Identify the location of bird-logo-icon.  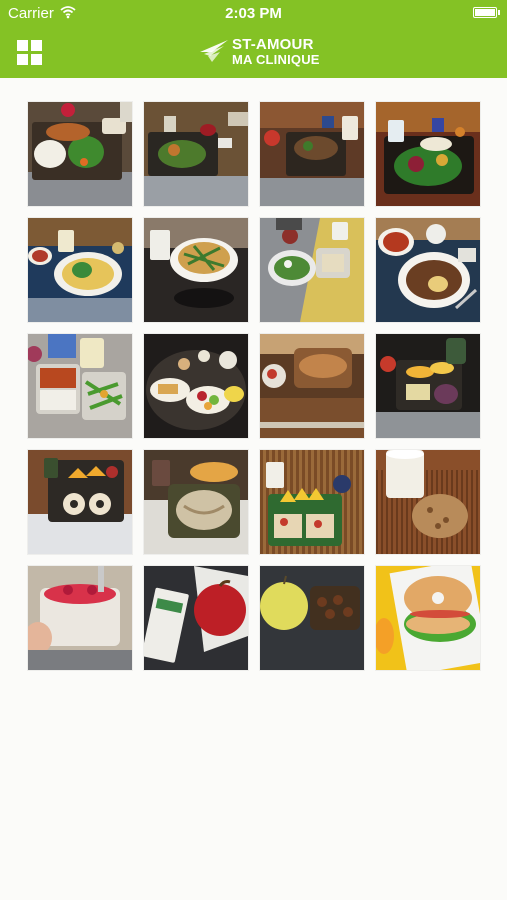
(214, 51).